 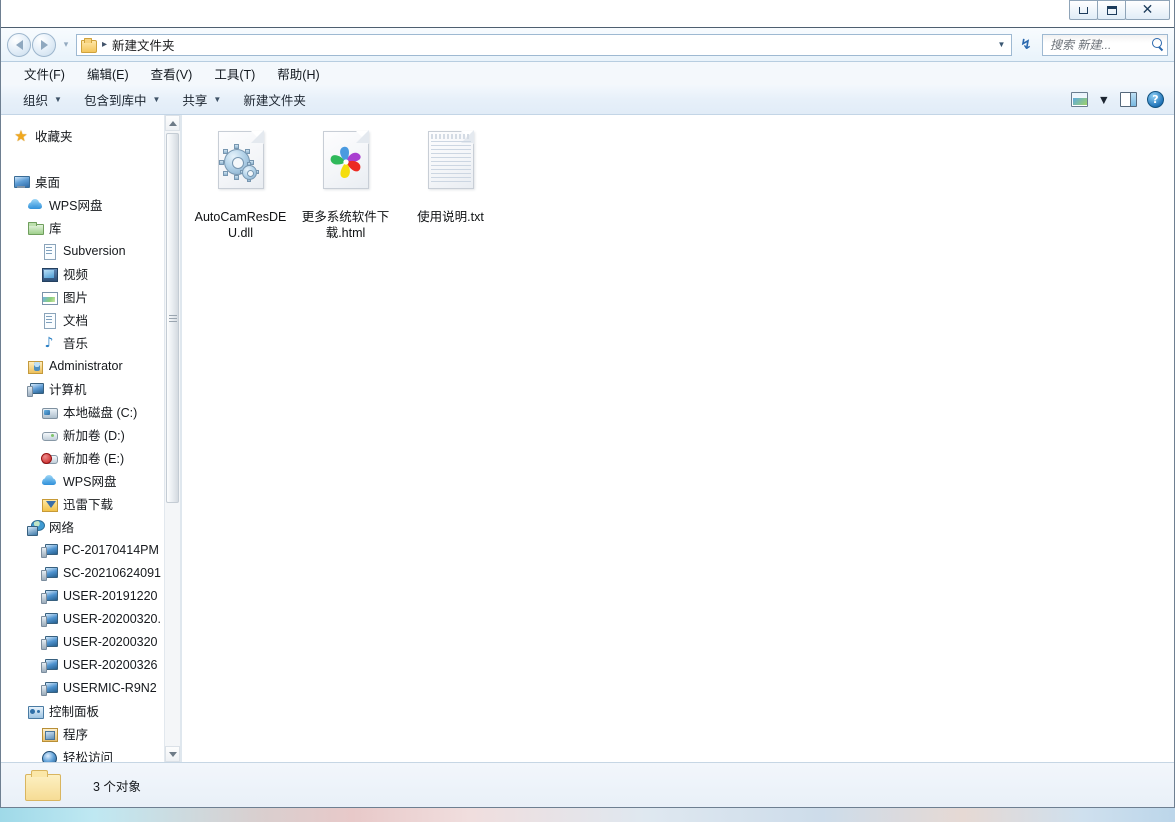 What do you see at coordinates (587, 14) in the screenshot?
I see `title-bar: ✕` at bounding box center [587, 14].